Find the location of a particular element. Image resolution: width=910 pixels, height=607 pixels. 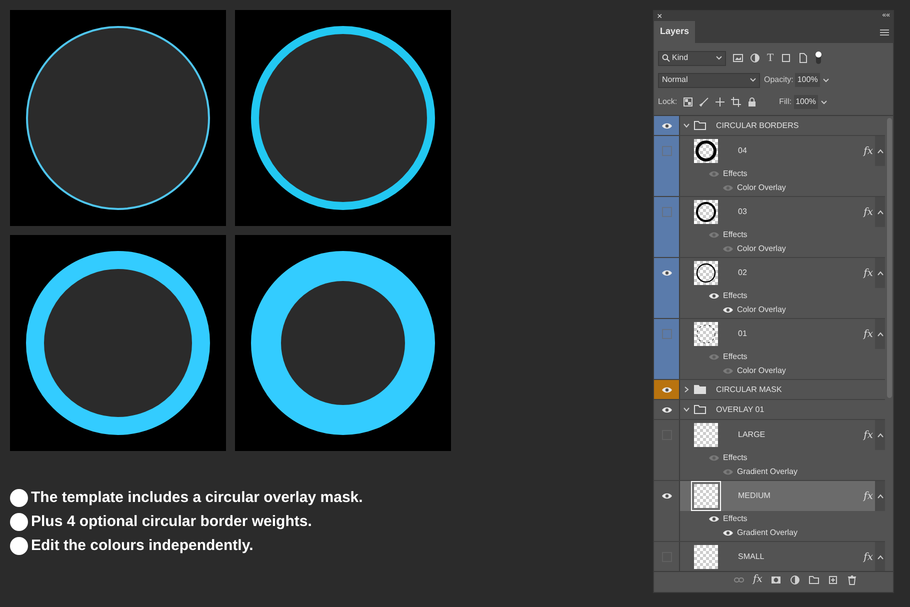

blend-mode-dropdown: Normal is located at coordinates (709, 80).